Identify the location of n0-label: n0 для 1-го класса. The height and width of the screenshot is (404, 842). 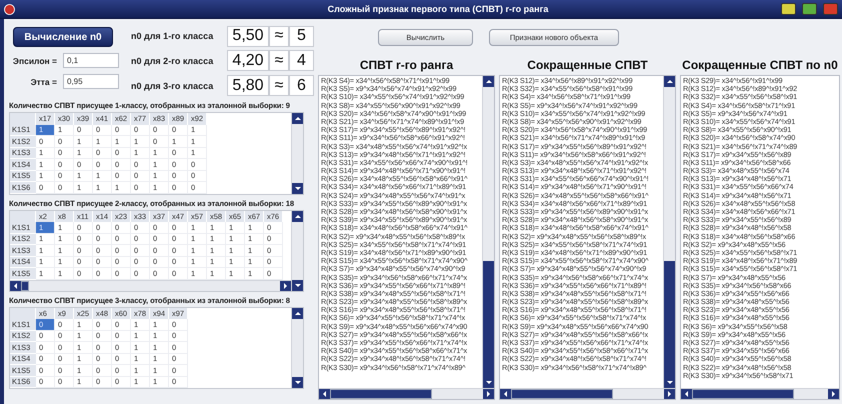
(172, 36).